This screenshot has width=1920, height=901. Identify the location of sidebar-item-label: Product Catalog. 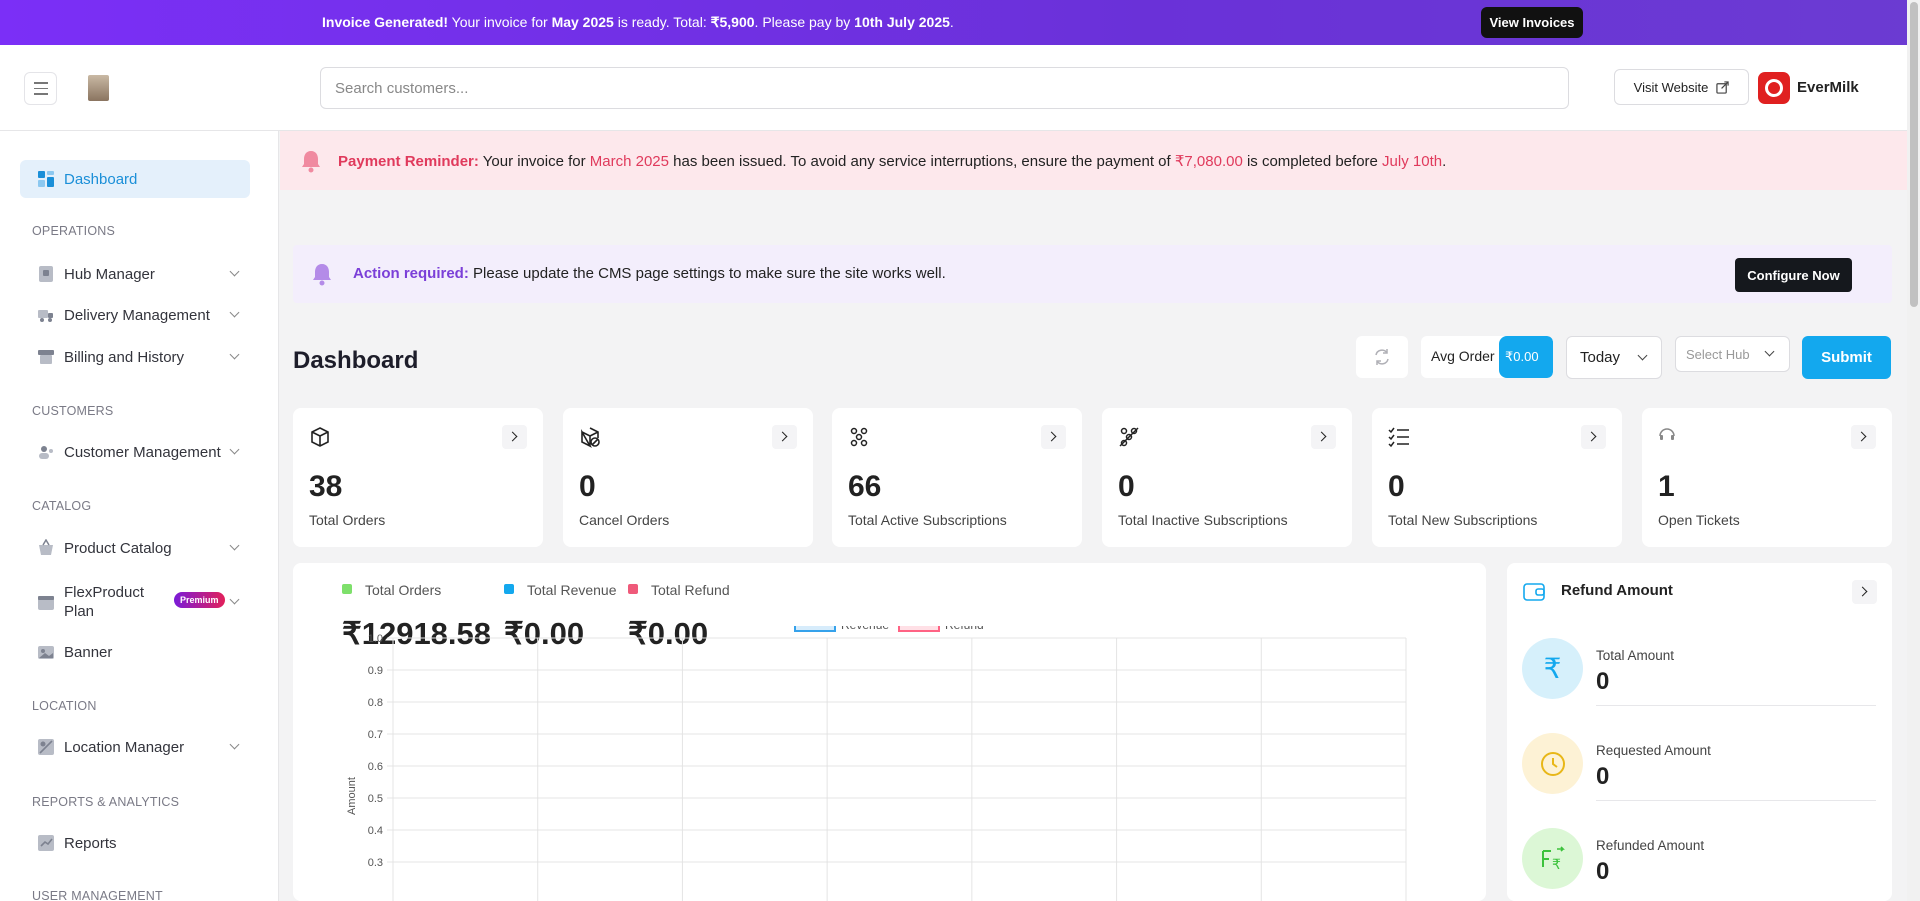
(118, 548).